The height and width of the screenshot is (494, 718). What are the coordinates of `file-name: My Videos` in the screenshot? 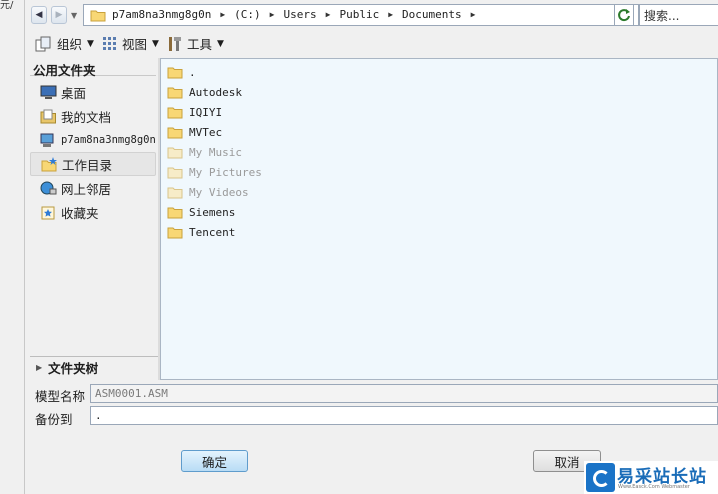 It's located at (219, 192).